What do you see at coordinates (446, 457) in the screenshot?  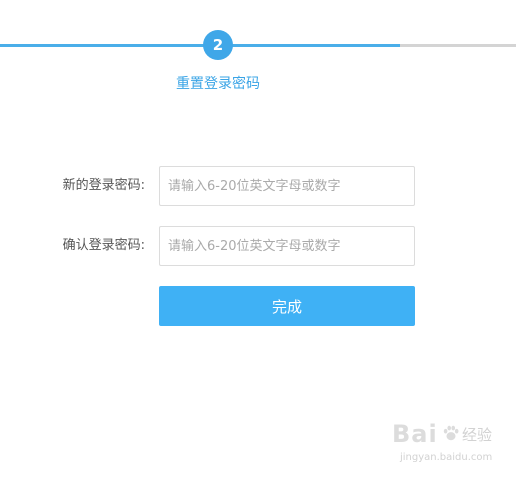 I see `watermark-url: jingyan.baidu.com` at bounding box center [446, 457].